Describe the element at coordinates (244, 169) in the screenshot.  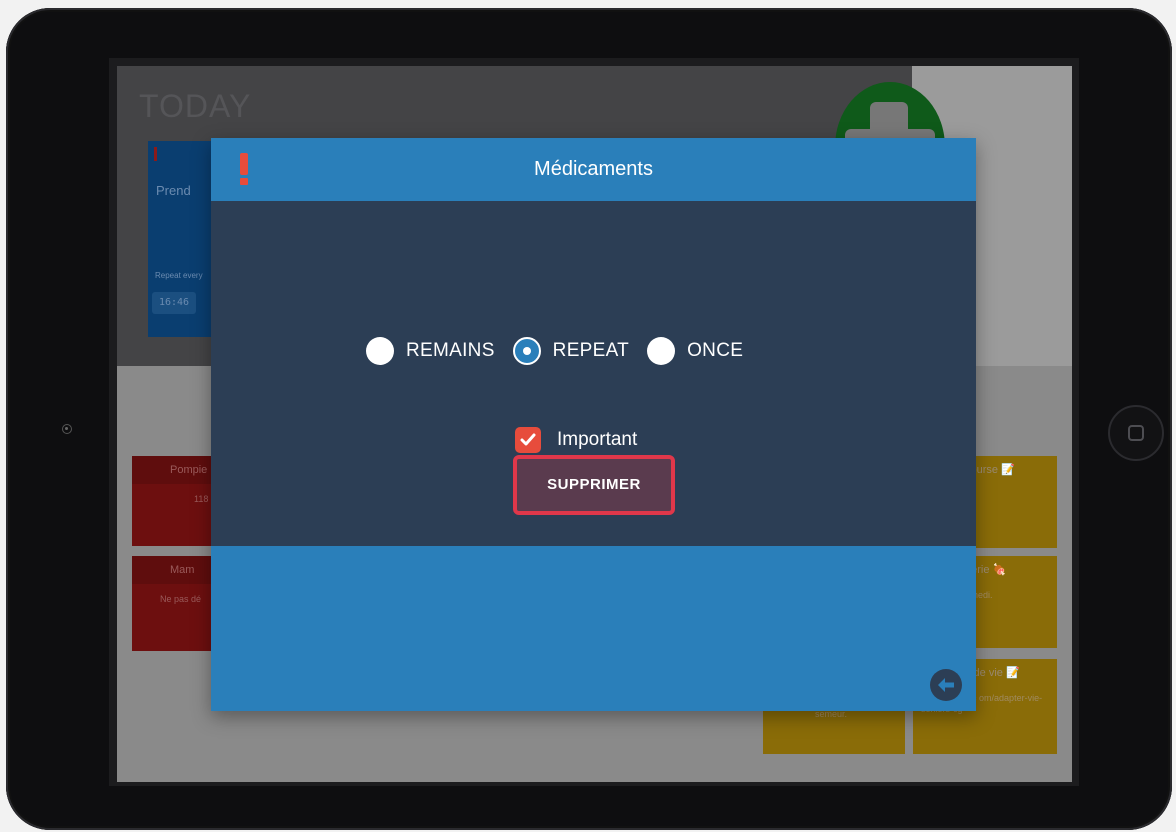
I see `exclamation-icon` at that location.